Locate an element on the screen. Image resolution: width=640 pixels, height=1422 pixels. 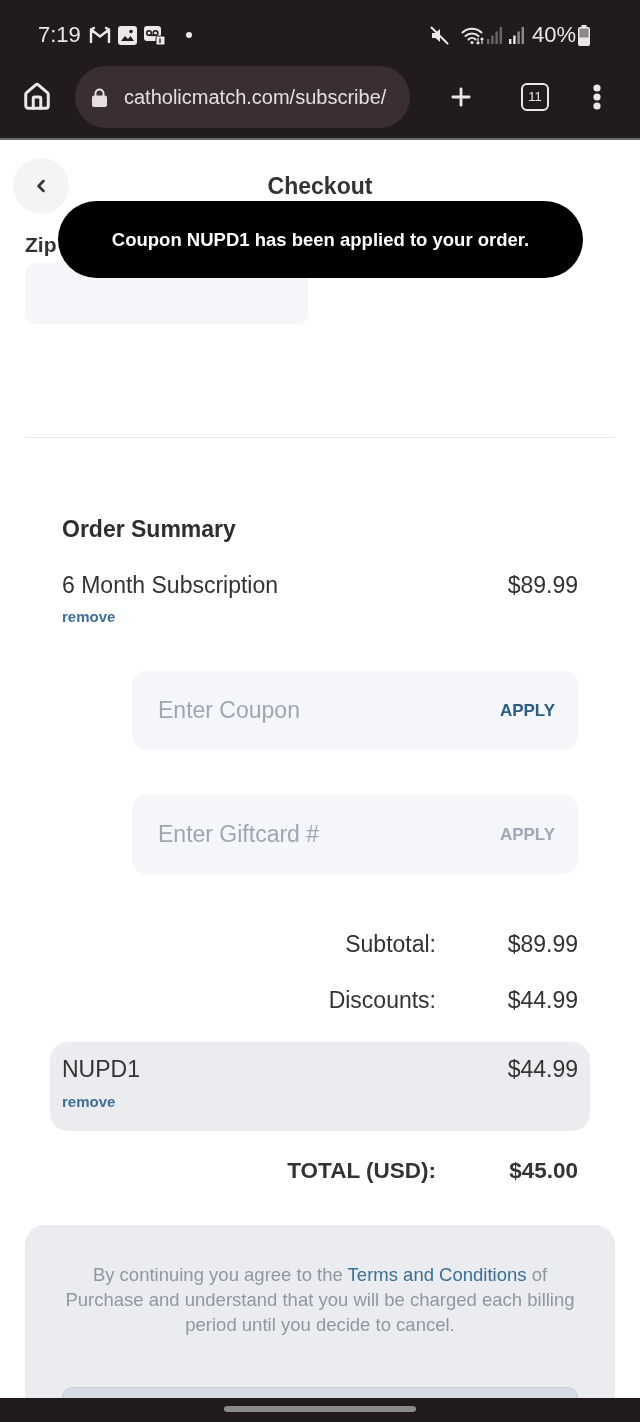
summary-label: Discounts: is located at coordinates (382, 1000).